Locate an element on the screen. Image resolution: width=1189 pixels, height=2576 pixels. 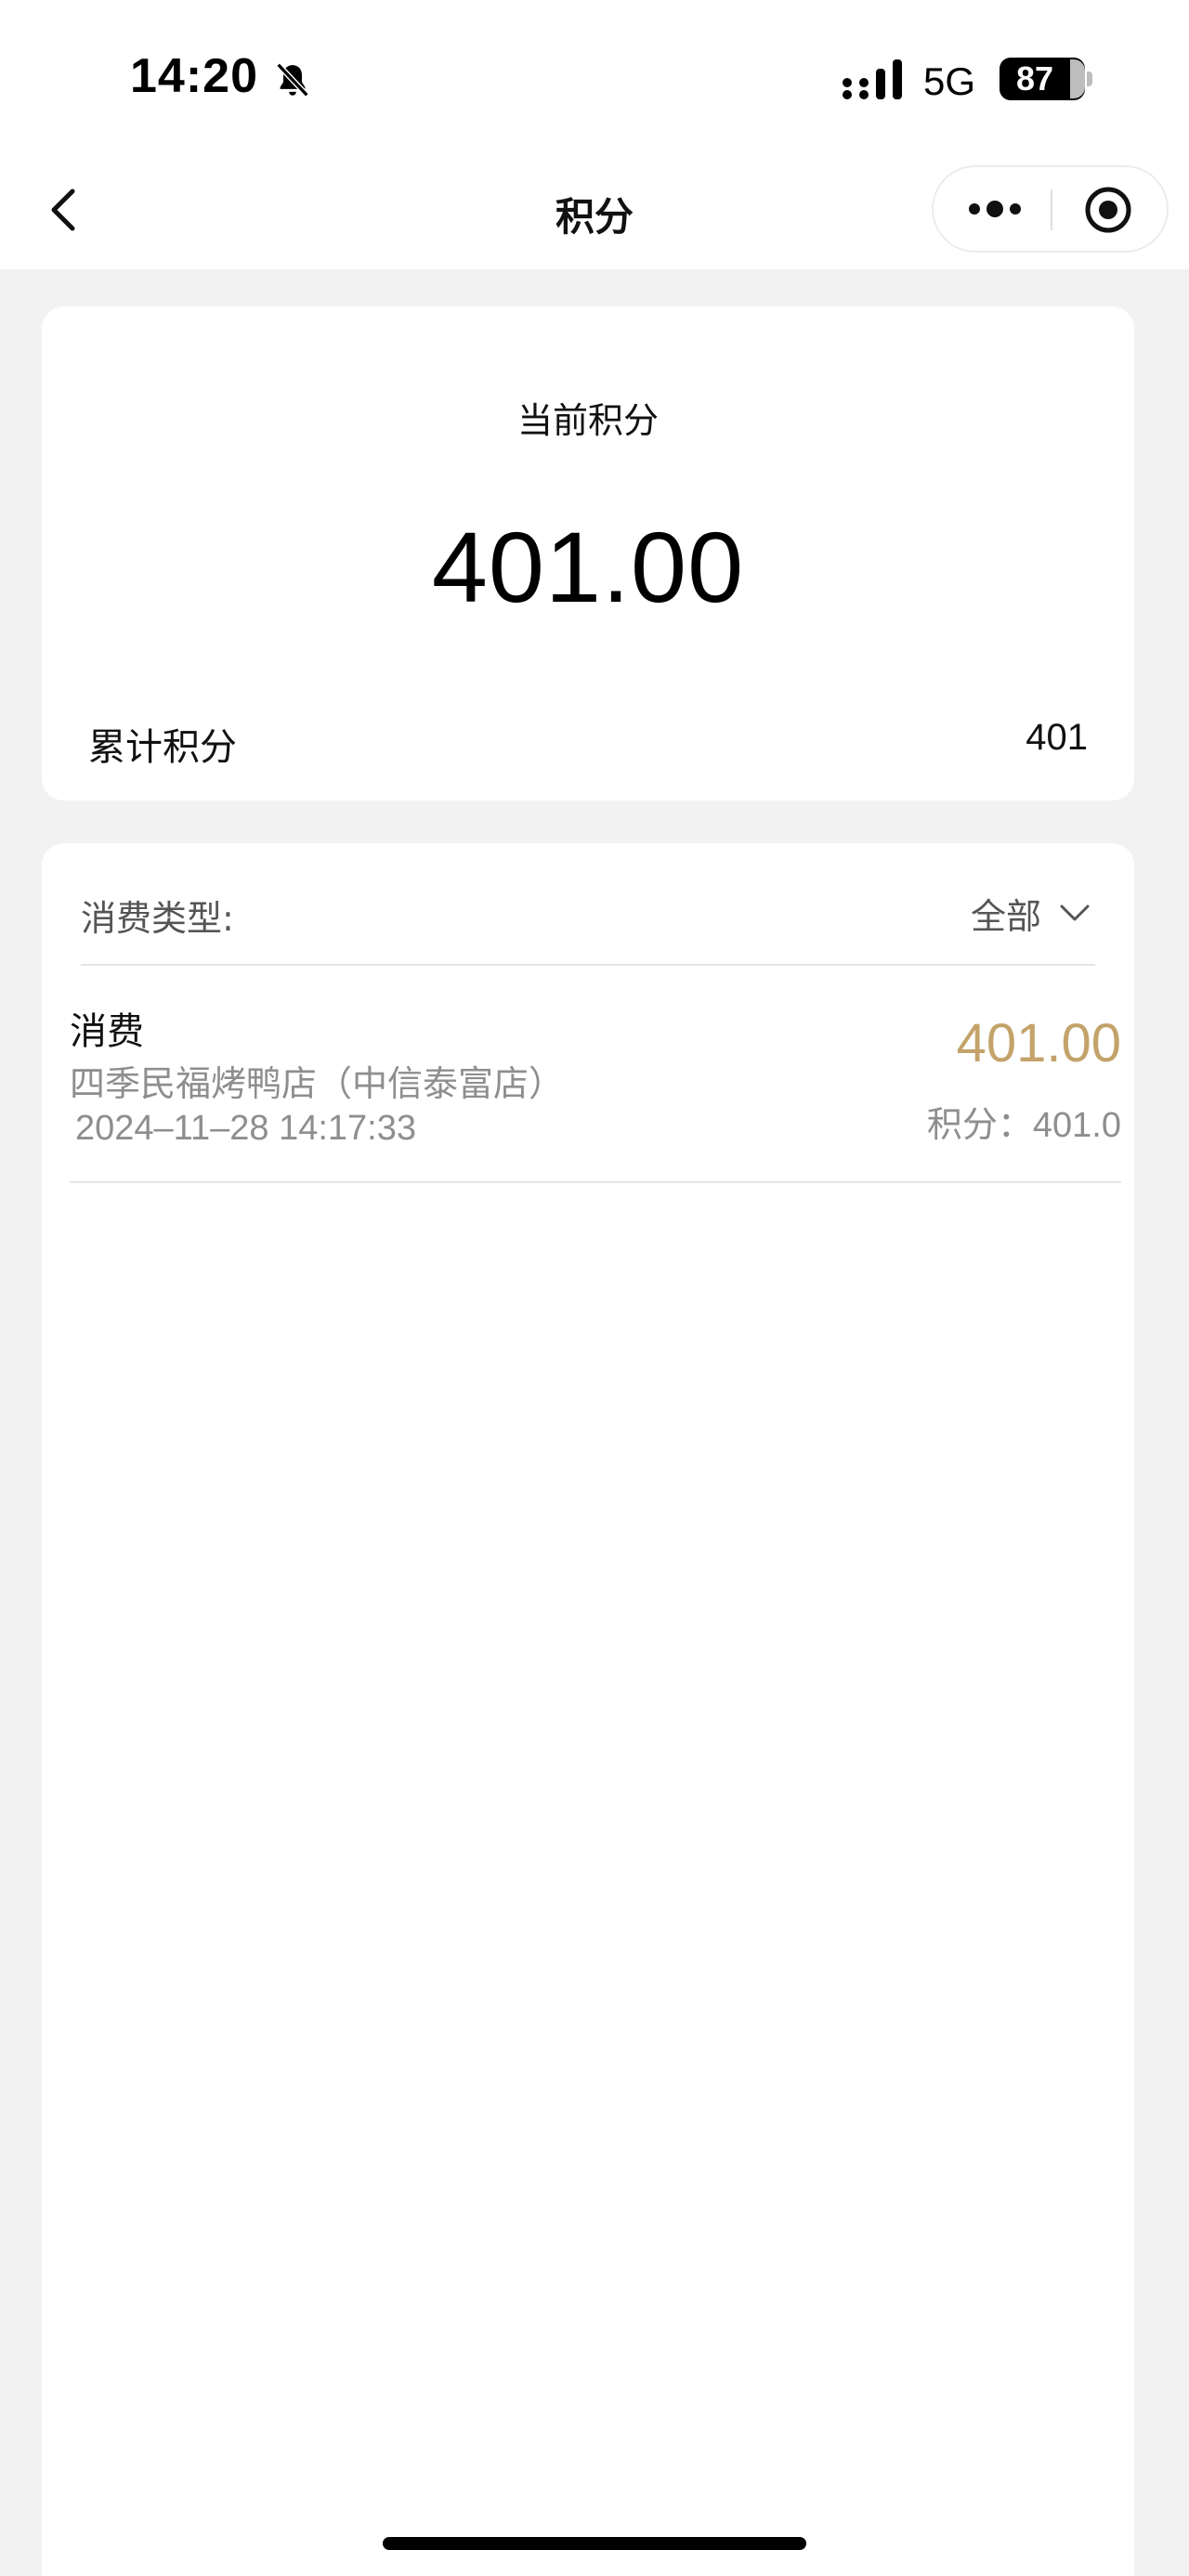
status-bar: 14:20 5G 87 is located at coordinates (594, 79).